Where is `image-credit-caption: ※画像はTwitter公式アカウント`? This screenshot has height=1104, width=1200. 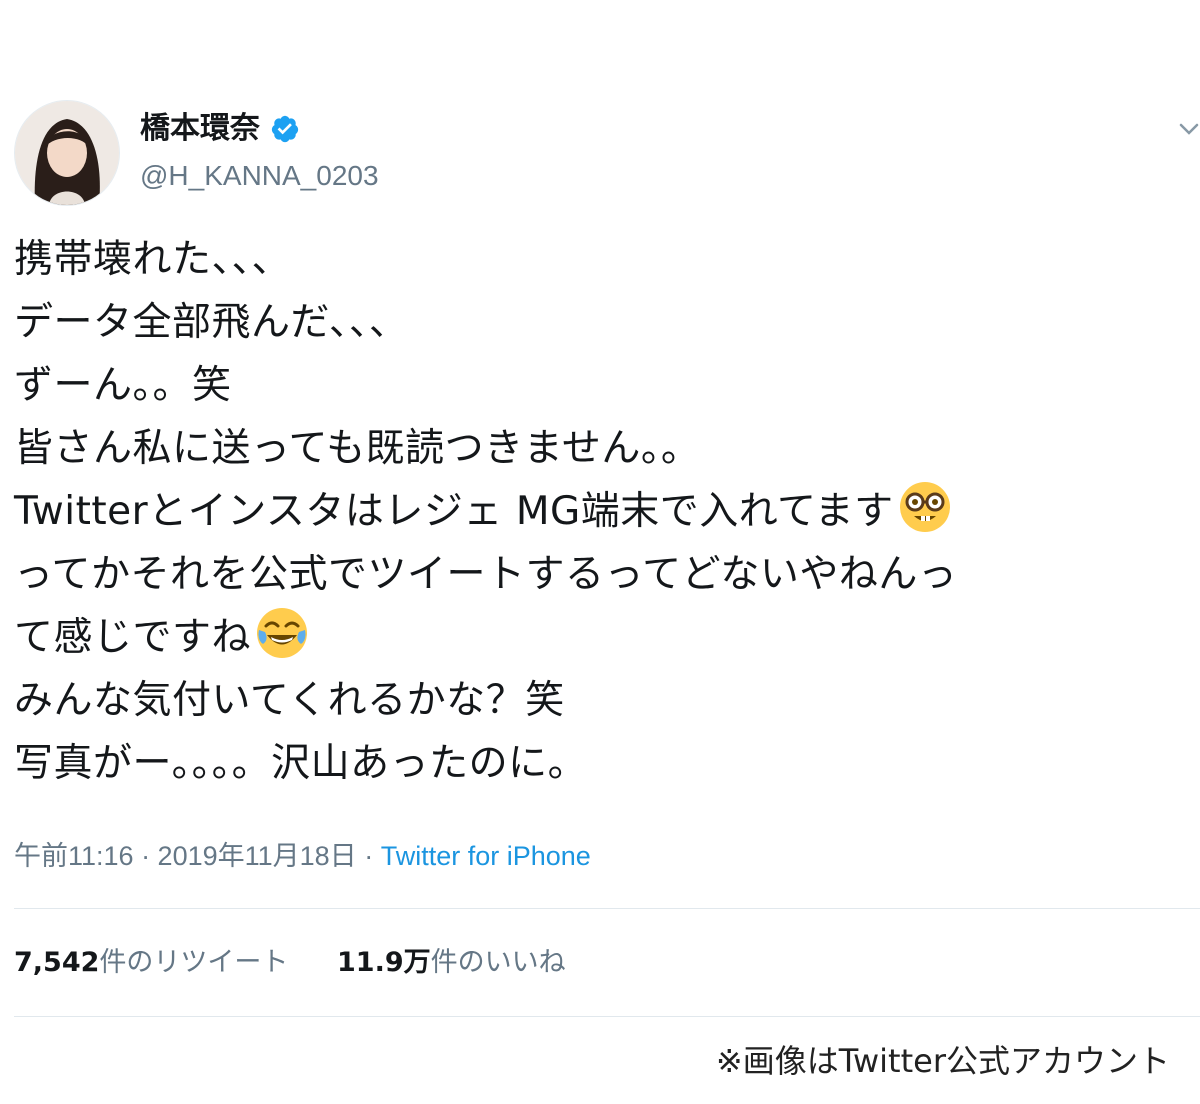 image-credit-caption: ※画像はTwitter公式アカウント is located at coordinates (942, 1061).